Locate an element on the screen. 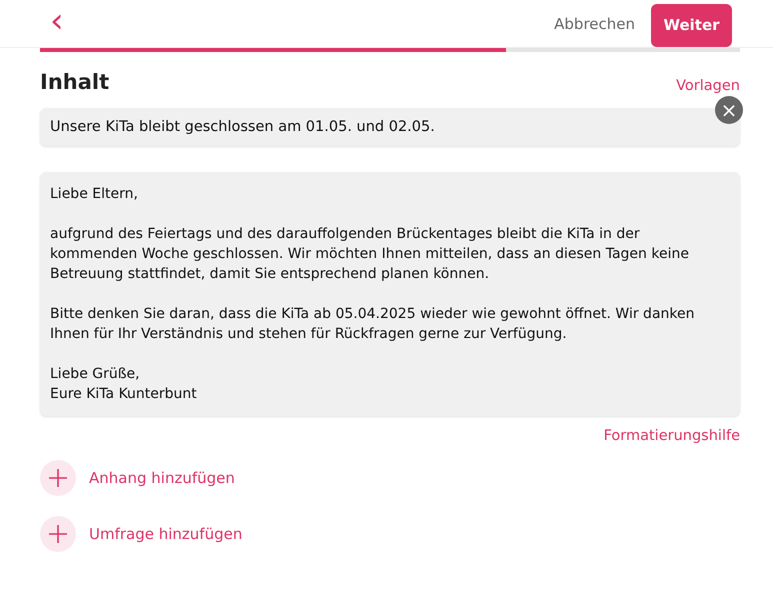  add-link: Umfrage hinzufügen is located at coordinates (165, 534).